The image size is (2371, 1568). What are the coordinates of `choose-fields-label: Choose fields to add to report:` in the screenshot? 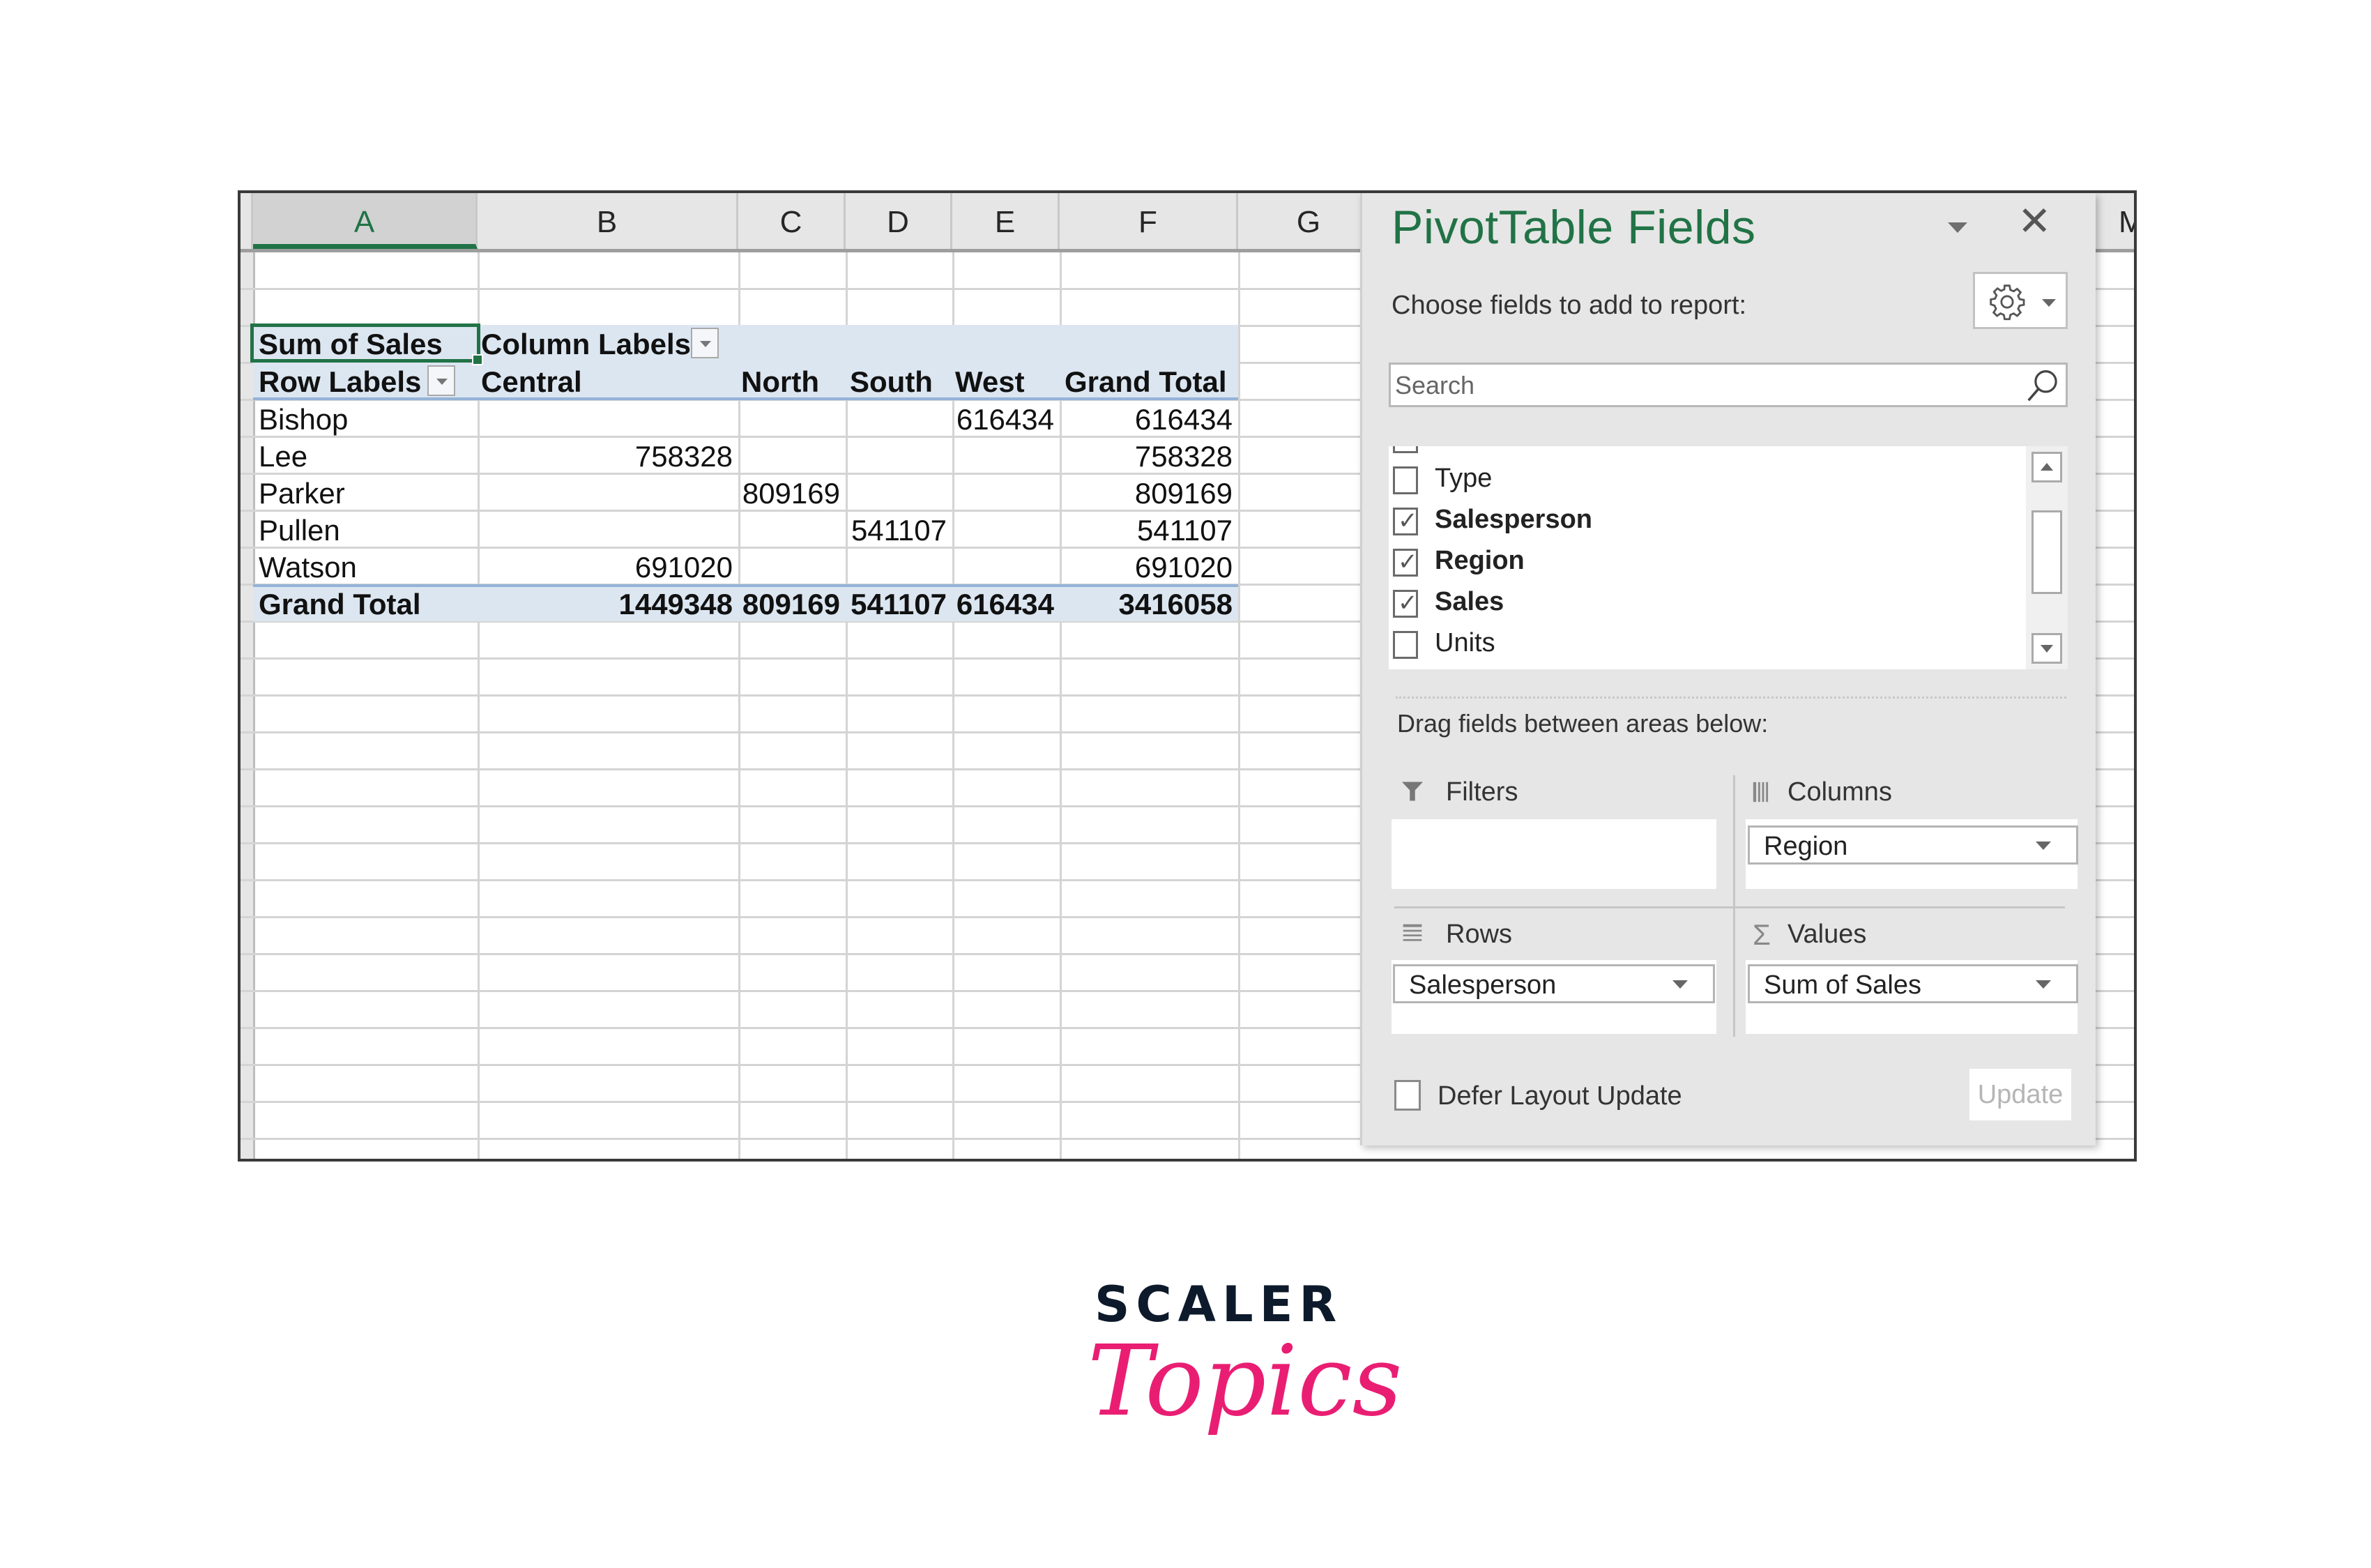 It's located at (1569, 305).